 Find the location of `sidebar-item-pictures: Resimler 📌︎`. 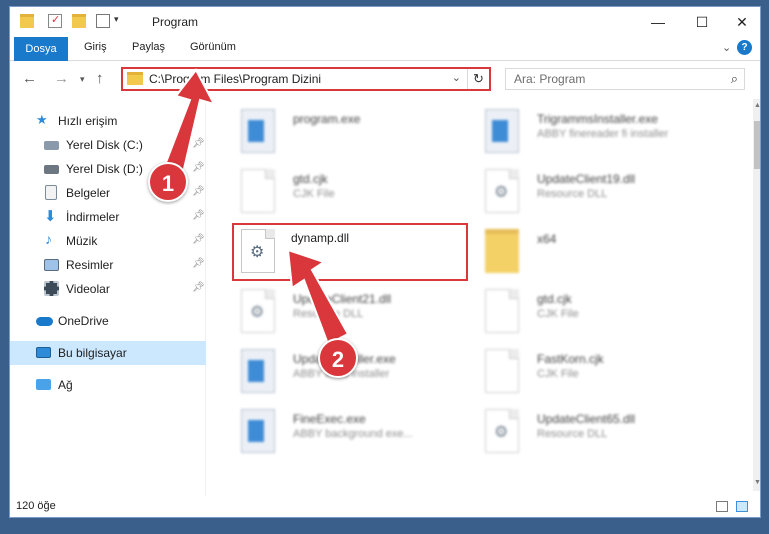

sidebar-item-pictures: Resimler 📌︎ is located at coordinates (108, 265).